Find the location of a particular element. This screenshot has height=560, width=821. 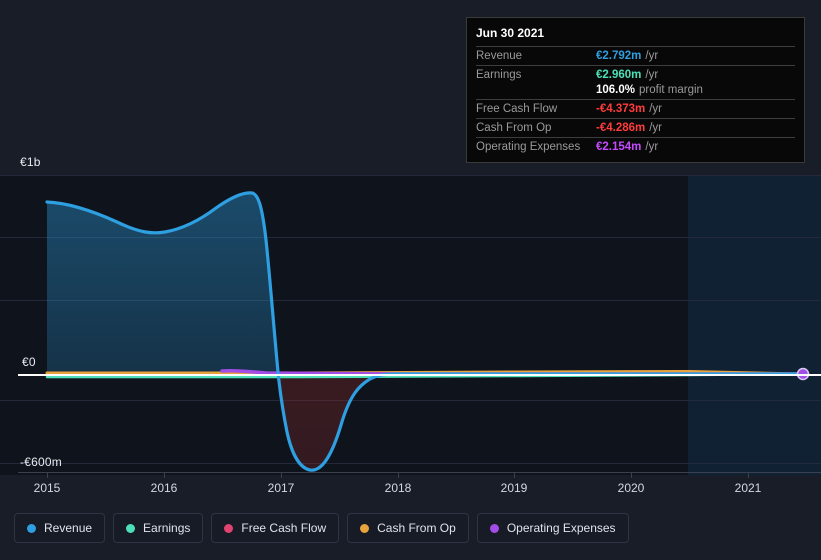

legend-item-earnings: Earnings is located at coordinates (158, 528).